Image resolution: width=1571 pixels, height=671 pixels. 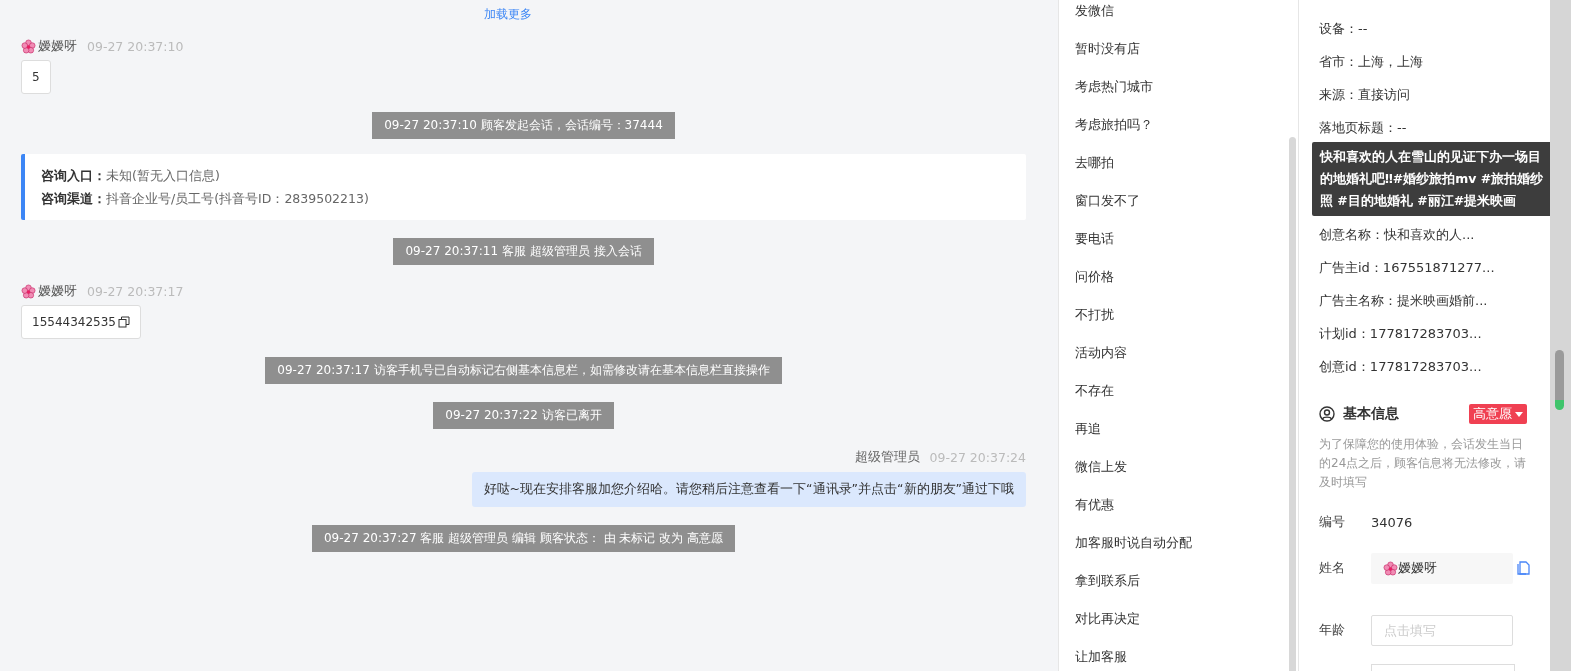 I want to click on entry-info-line: 咨询渠道：抖音企业号/员工号(抖音号ID：2839502213), so click(x=205, y=199).